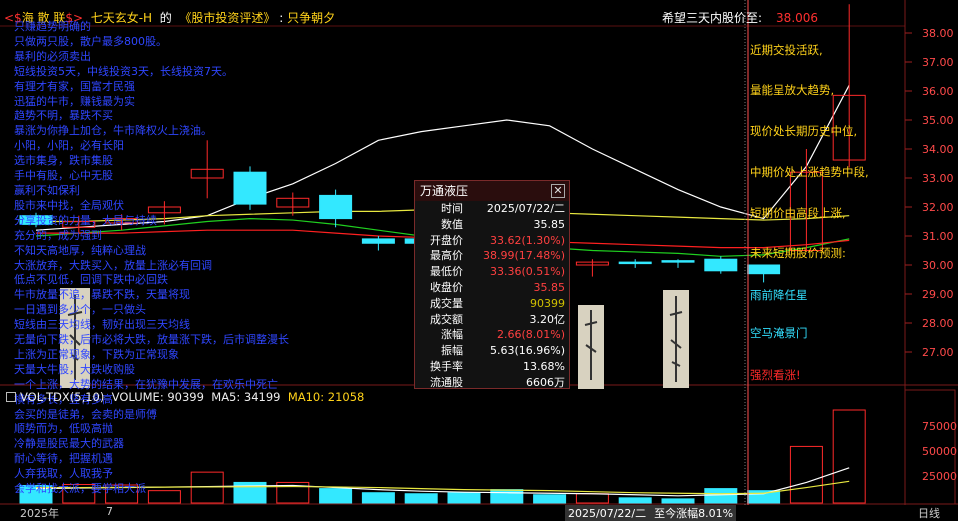 Image resolution: width=958 pixels, height=521 pixels. I want to click on tooltip-value: 2.66(8.01%), so click(530, 335).